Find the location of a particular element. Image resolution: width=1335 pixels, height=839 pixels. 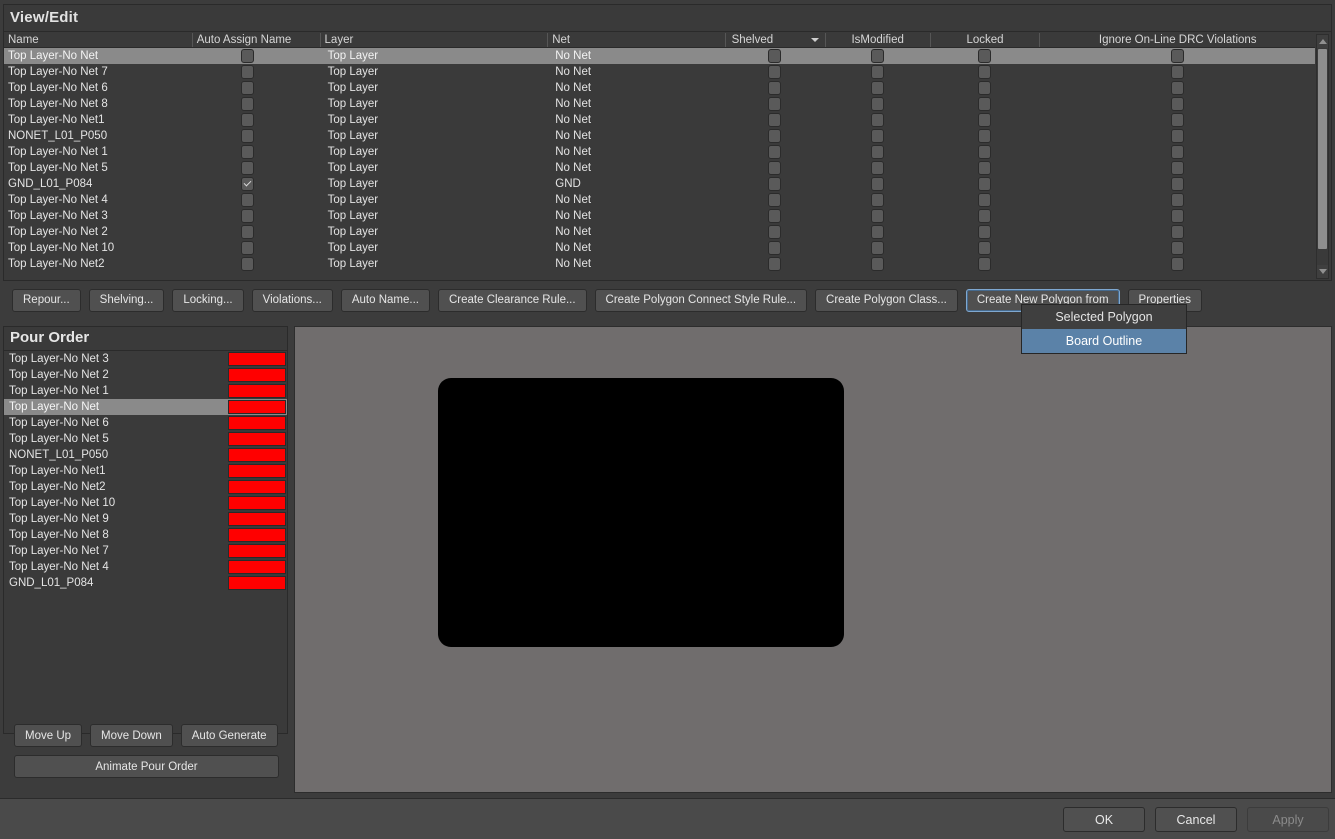

pour-order-item: Top Layer-No Net 10 is located at coordinates (145, 503).